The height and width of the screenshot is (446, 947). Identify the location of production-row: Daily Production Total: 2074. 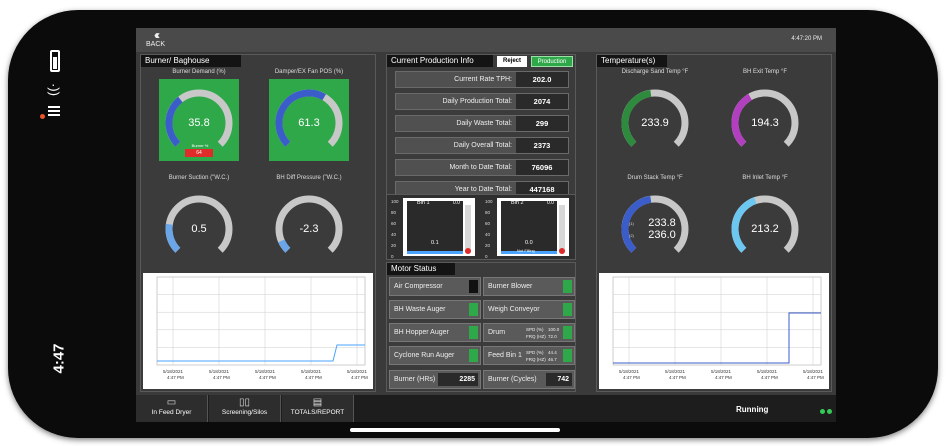
(482, 101).